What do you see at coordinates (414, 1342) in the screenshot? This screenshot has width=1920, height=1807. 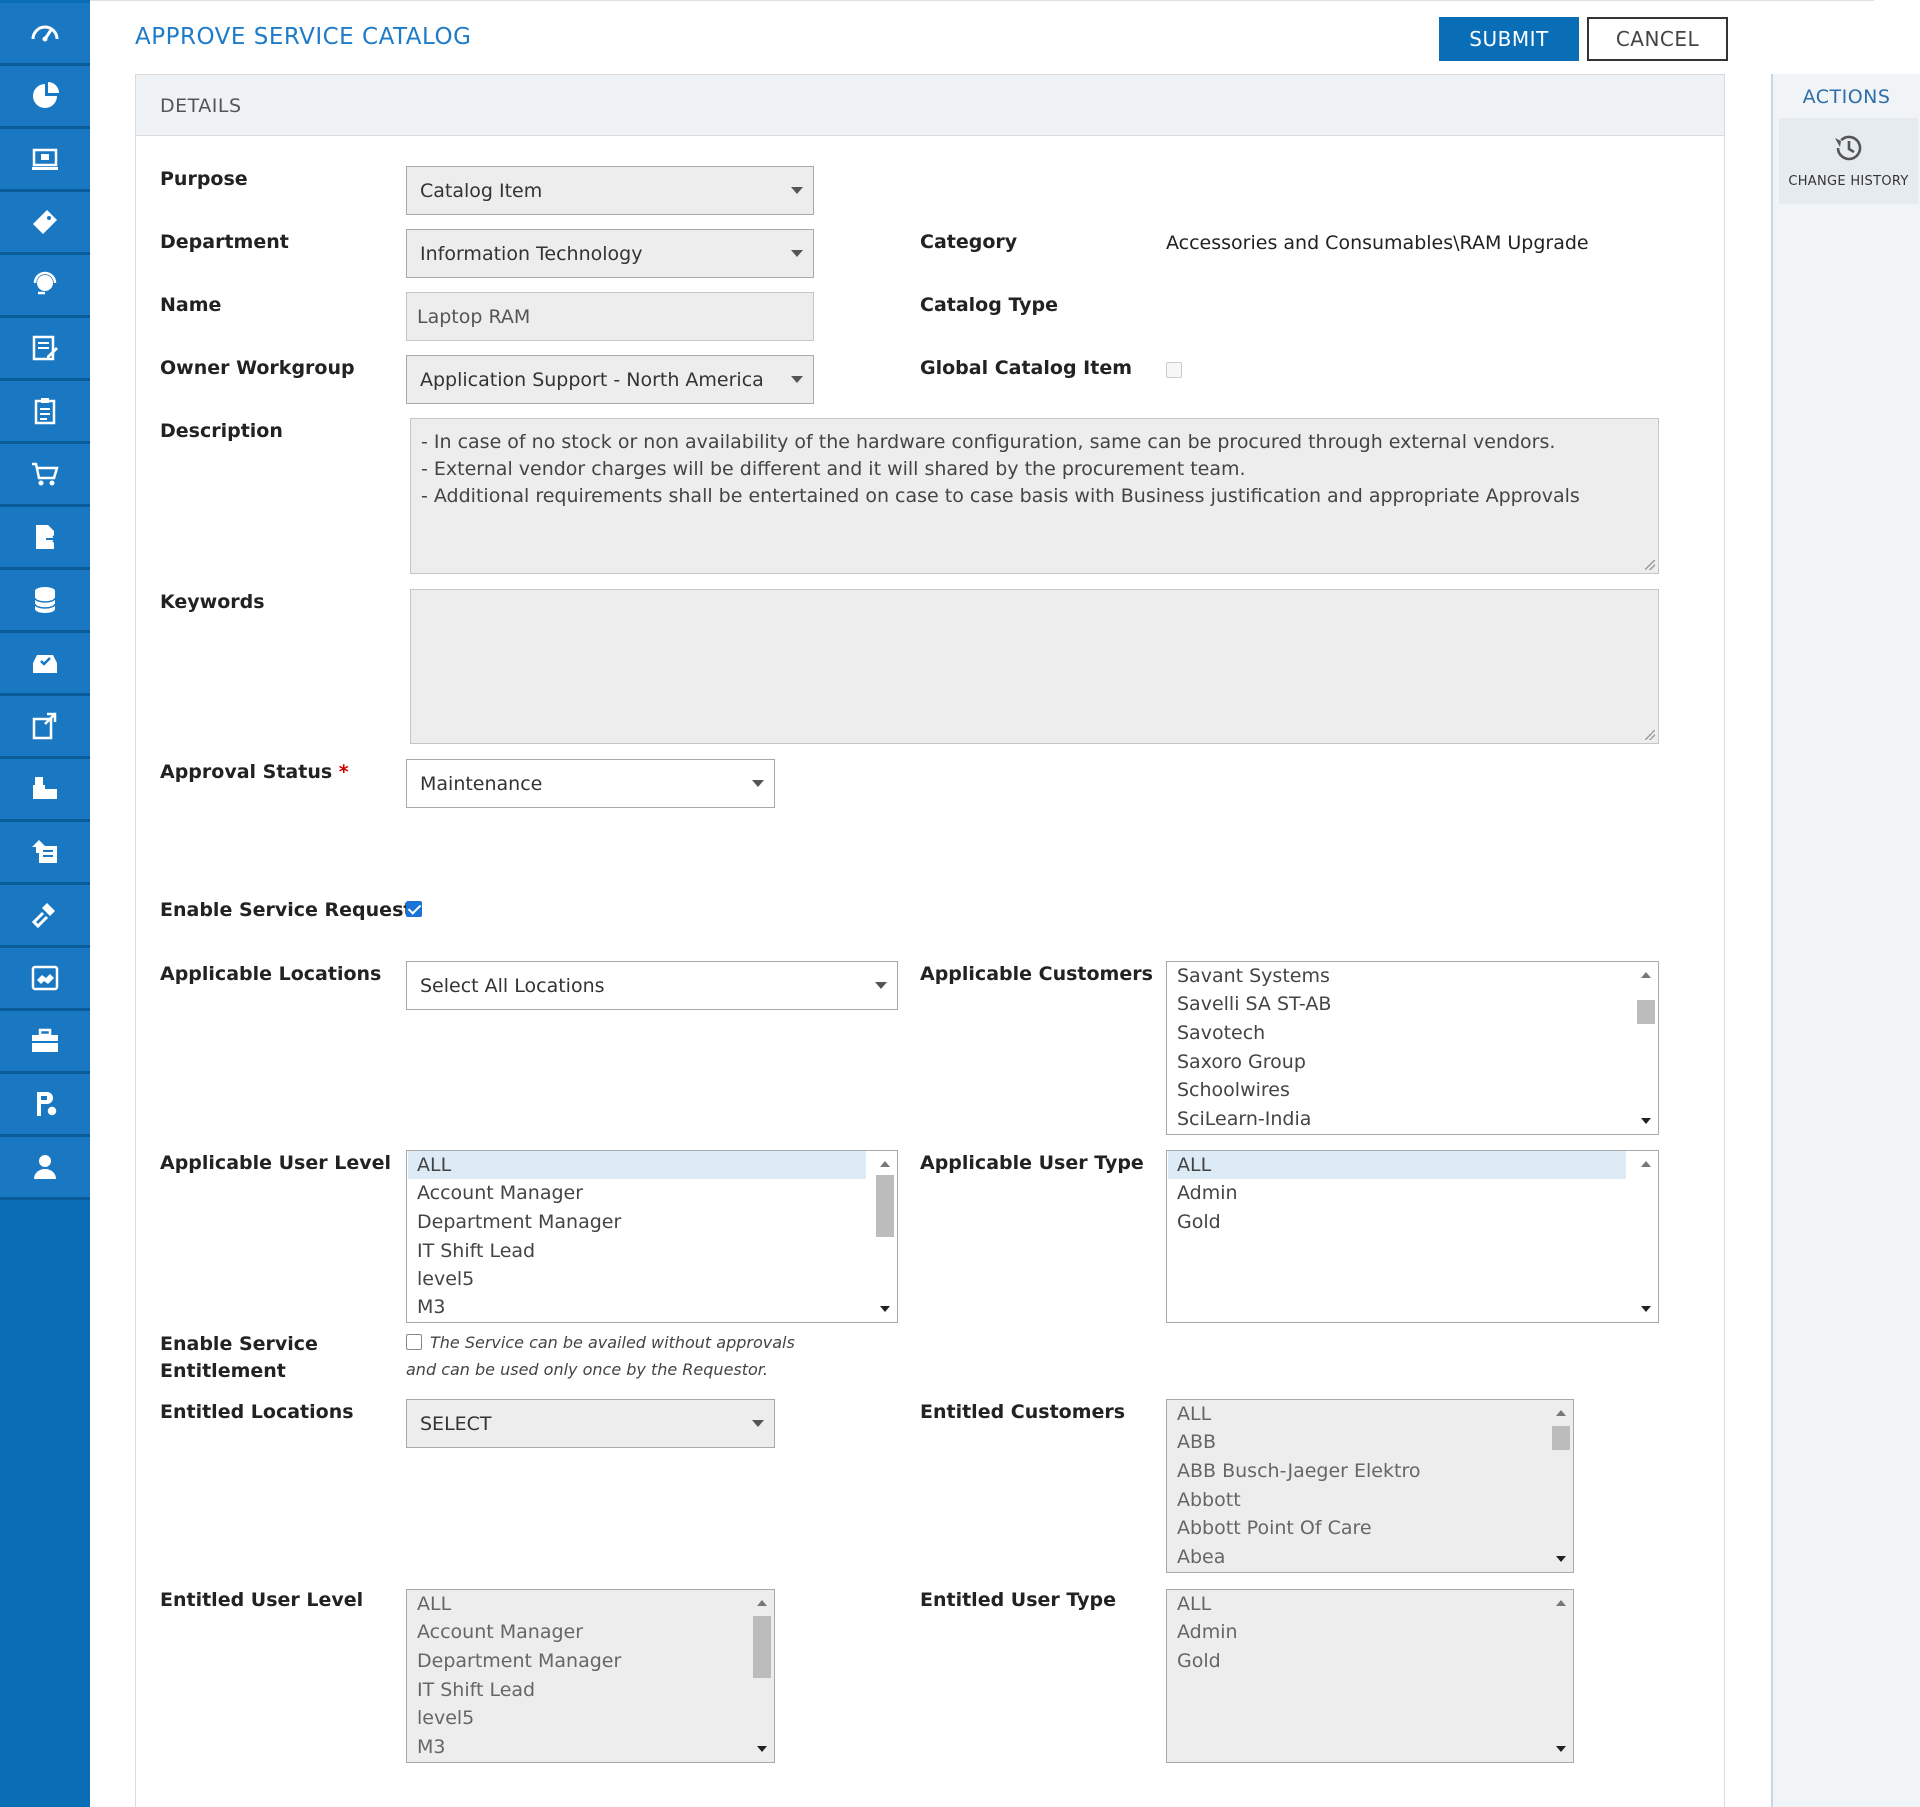 I see `enable-service-entitlement-checkbox` at bounding box center [414, 1342].